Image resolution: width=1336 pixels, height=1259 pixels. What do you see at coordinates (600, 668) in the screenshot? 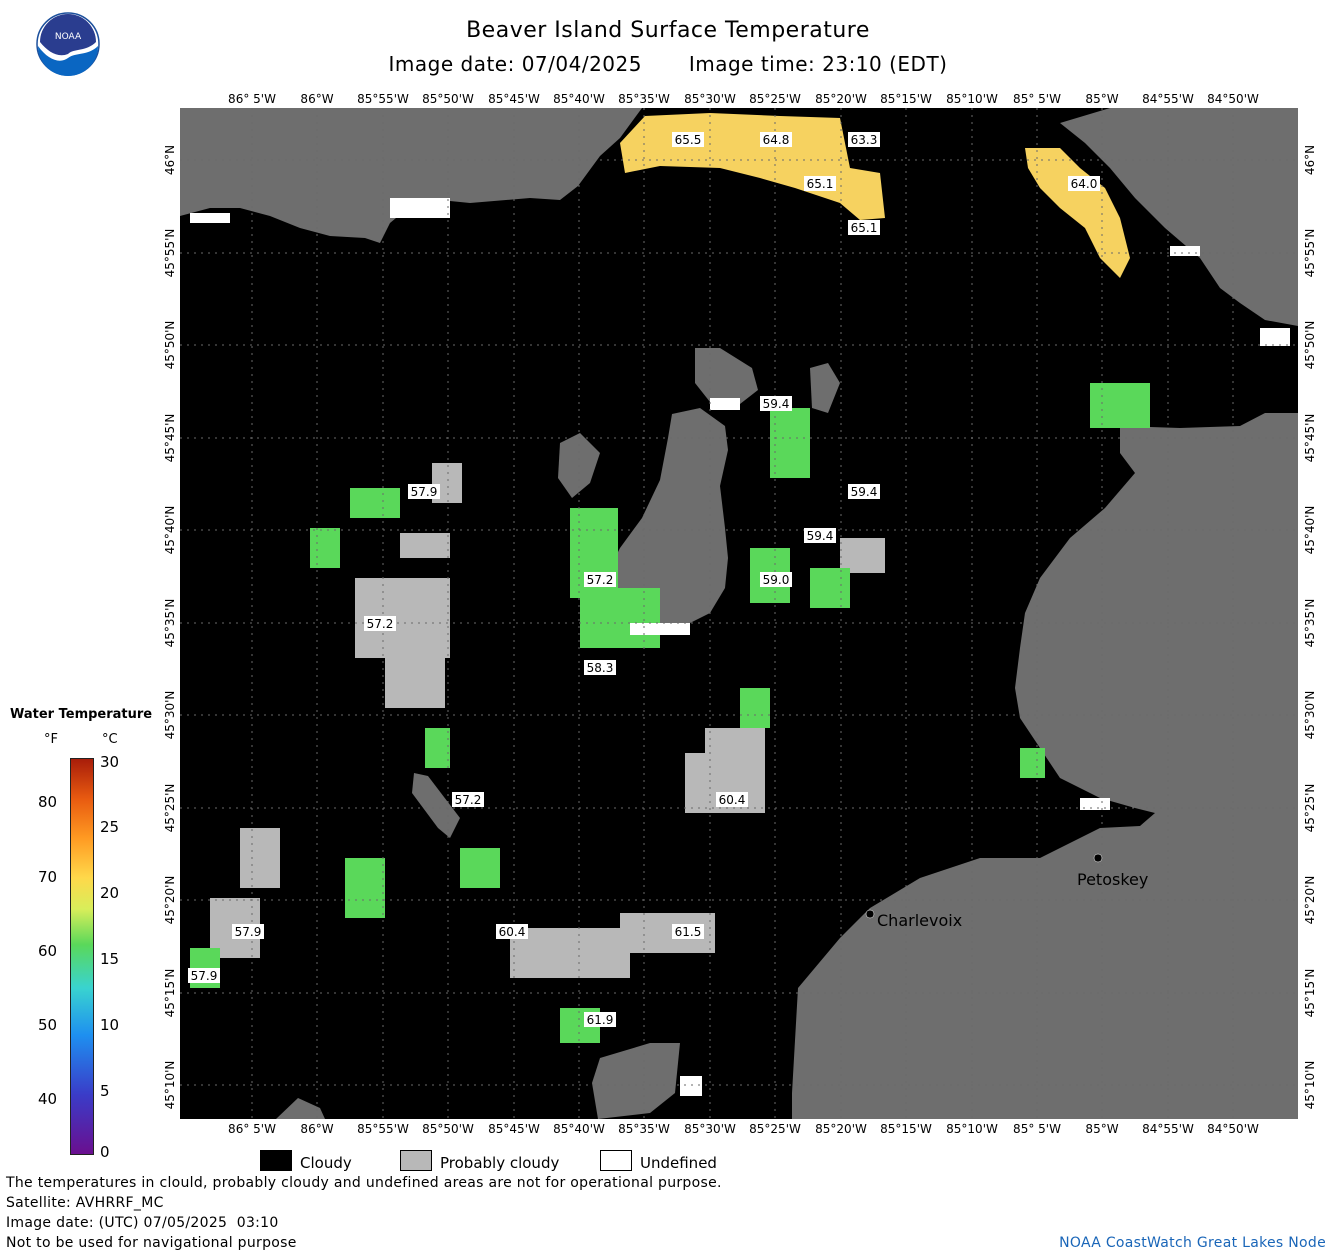
I see `temperature-label: 58.3` at bounding box center [600, 668].